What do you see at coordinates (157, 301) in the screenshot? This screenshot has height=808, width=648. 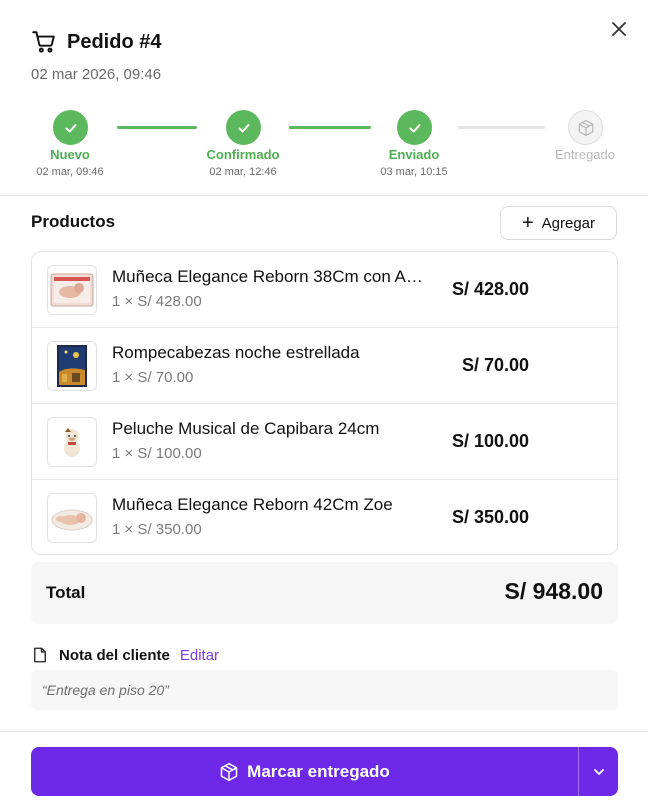 I see `product-qty: 1 × S/ 428.00` at bounding box center [157, 301].